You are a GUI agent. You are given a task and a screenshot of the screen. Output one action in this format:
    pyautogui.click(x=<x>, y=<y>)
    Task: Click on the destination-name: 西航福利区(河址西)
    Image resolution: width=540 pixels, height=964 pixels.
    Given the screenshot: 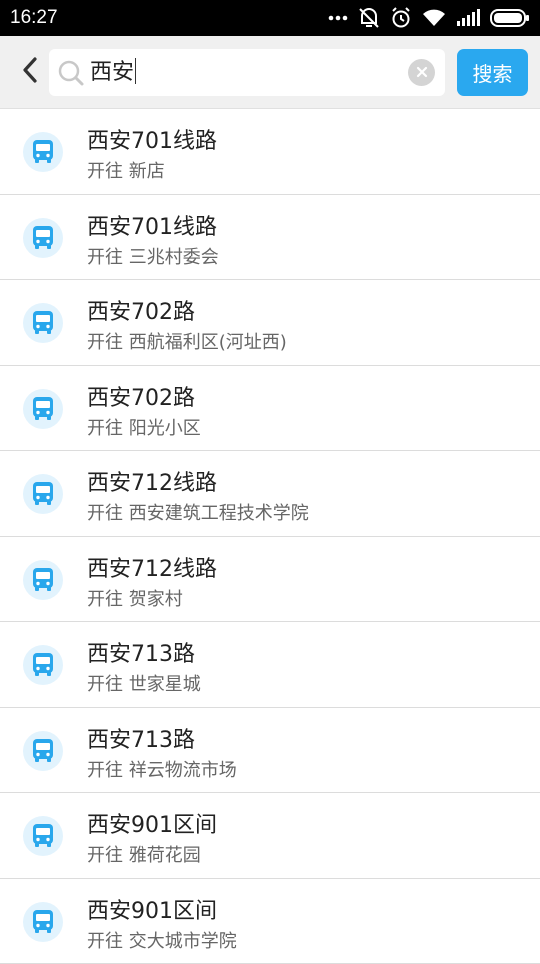 What is the action you would take?
    pyautogui.click(x=208, y=342)
    